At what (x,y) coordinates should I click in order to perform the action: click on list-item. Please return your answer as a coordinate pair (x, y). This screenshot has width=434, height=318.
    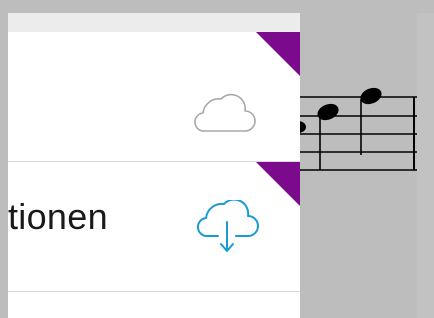
    Looking at the image, I should click on (154, 305).